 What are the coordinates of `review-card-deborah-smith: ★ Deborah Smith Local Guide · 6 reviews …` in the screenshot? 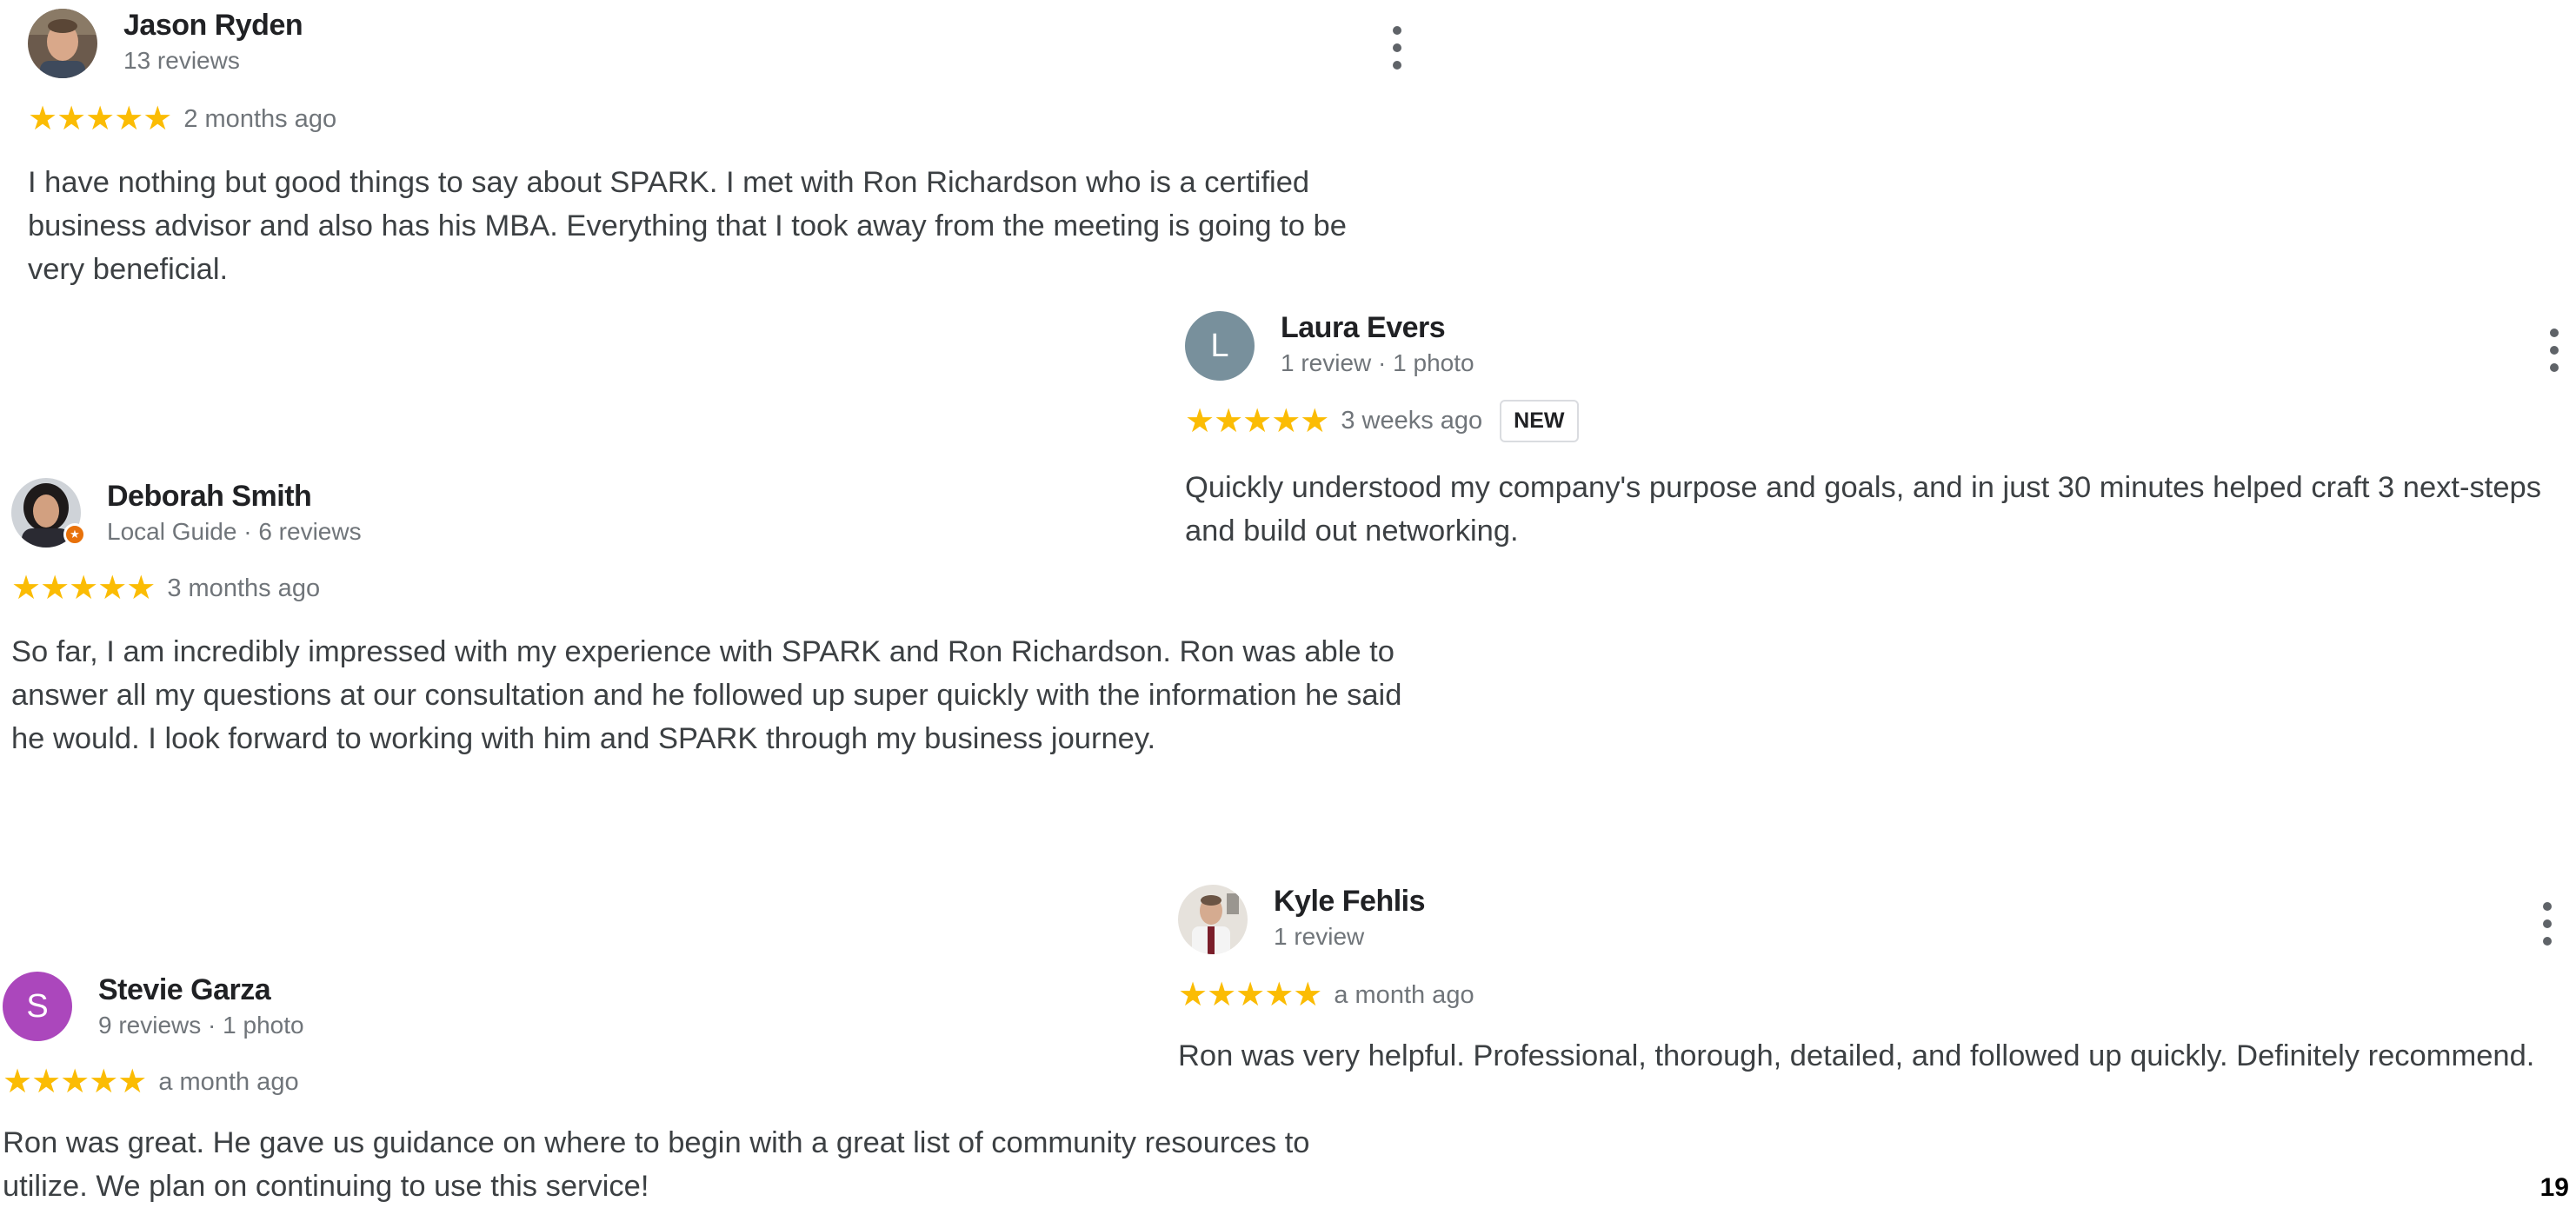 It's located at (715, 625).